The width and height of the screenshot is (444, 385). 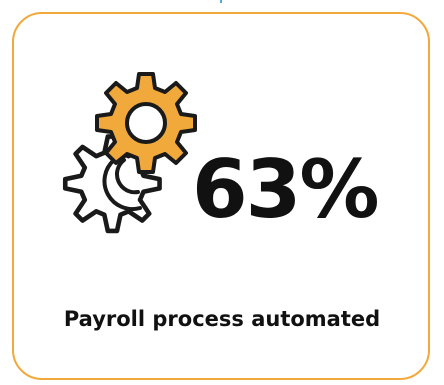 What do you see at coordinates (285, 189) in the screenshot?
I see `stat-value: 63%` at bounding box center [285, 189].